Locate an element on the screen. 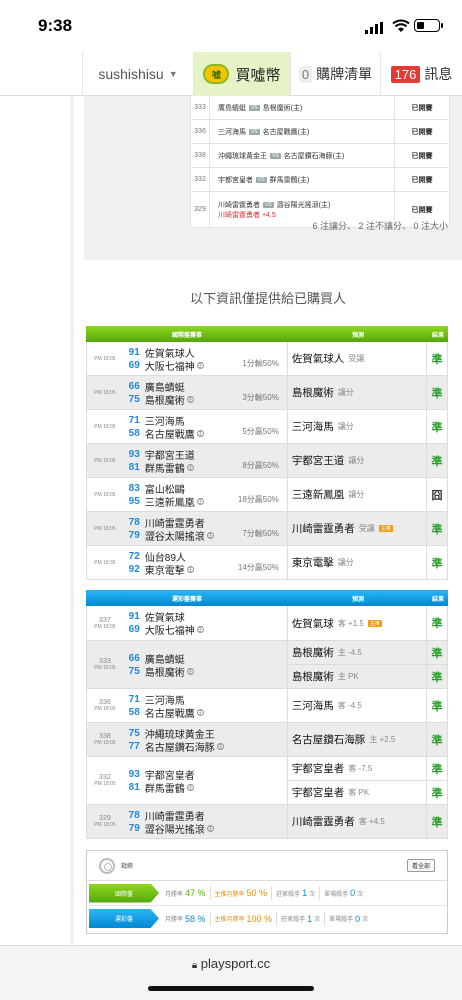 The height and width of the screenshot is (1000, 462). team-score: 83 is located at coordinates (134, 488).